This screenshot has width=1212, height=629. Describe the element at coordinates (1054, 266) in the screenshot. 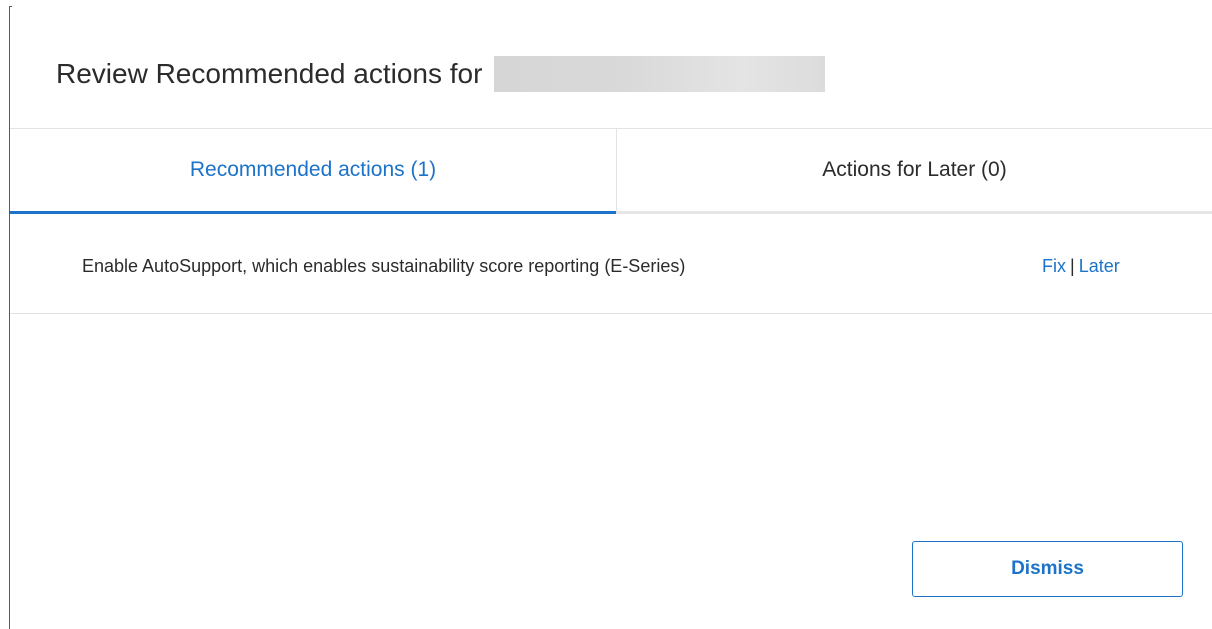

I see `fix-link: Fix` at that location.